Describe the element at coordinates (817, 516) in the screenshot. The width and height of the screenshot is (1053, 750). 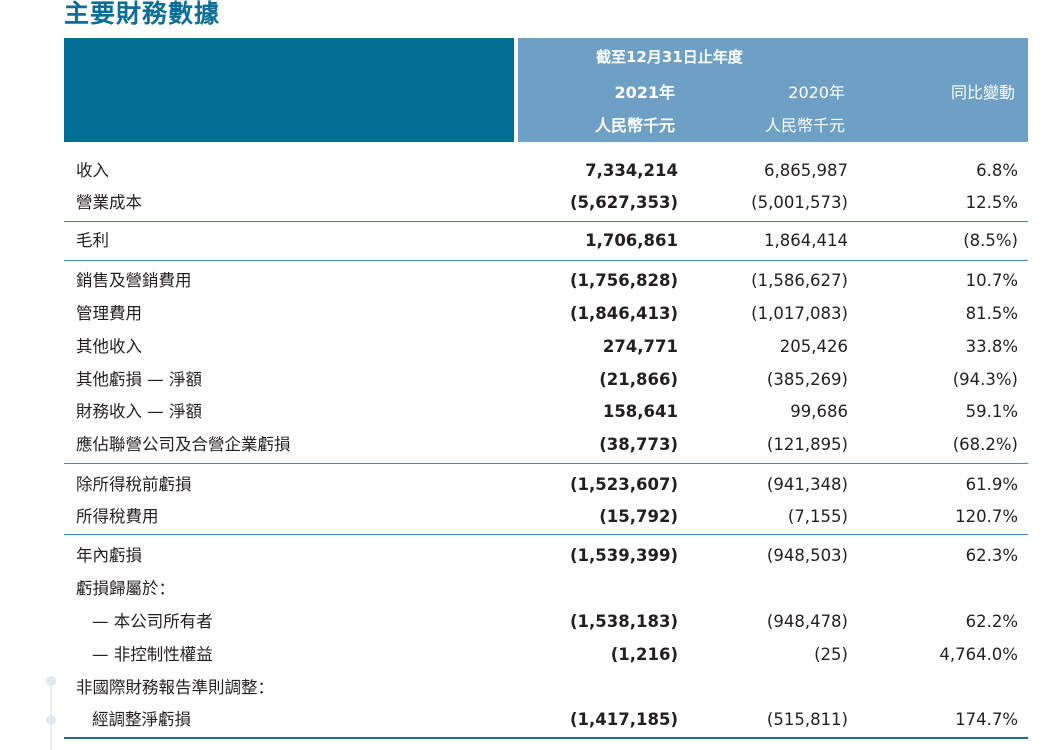
I see `value-2020: (7,155)` at that location.